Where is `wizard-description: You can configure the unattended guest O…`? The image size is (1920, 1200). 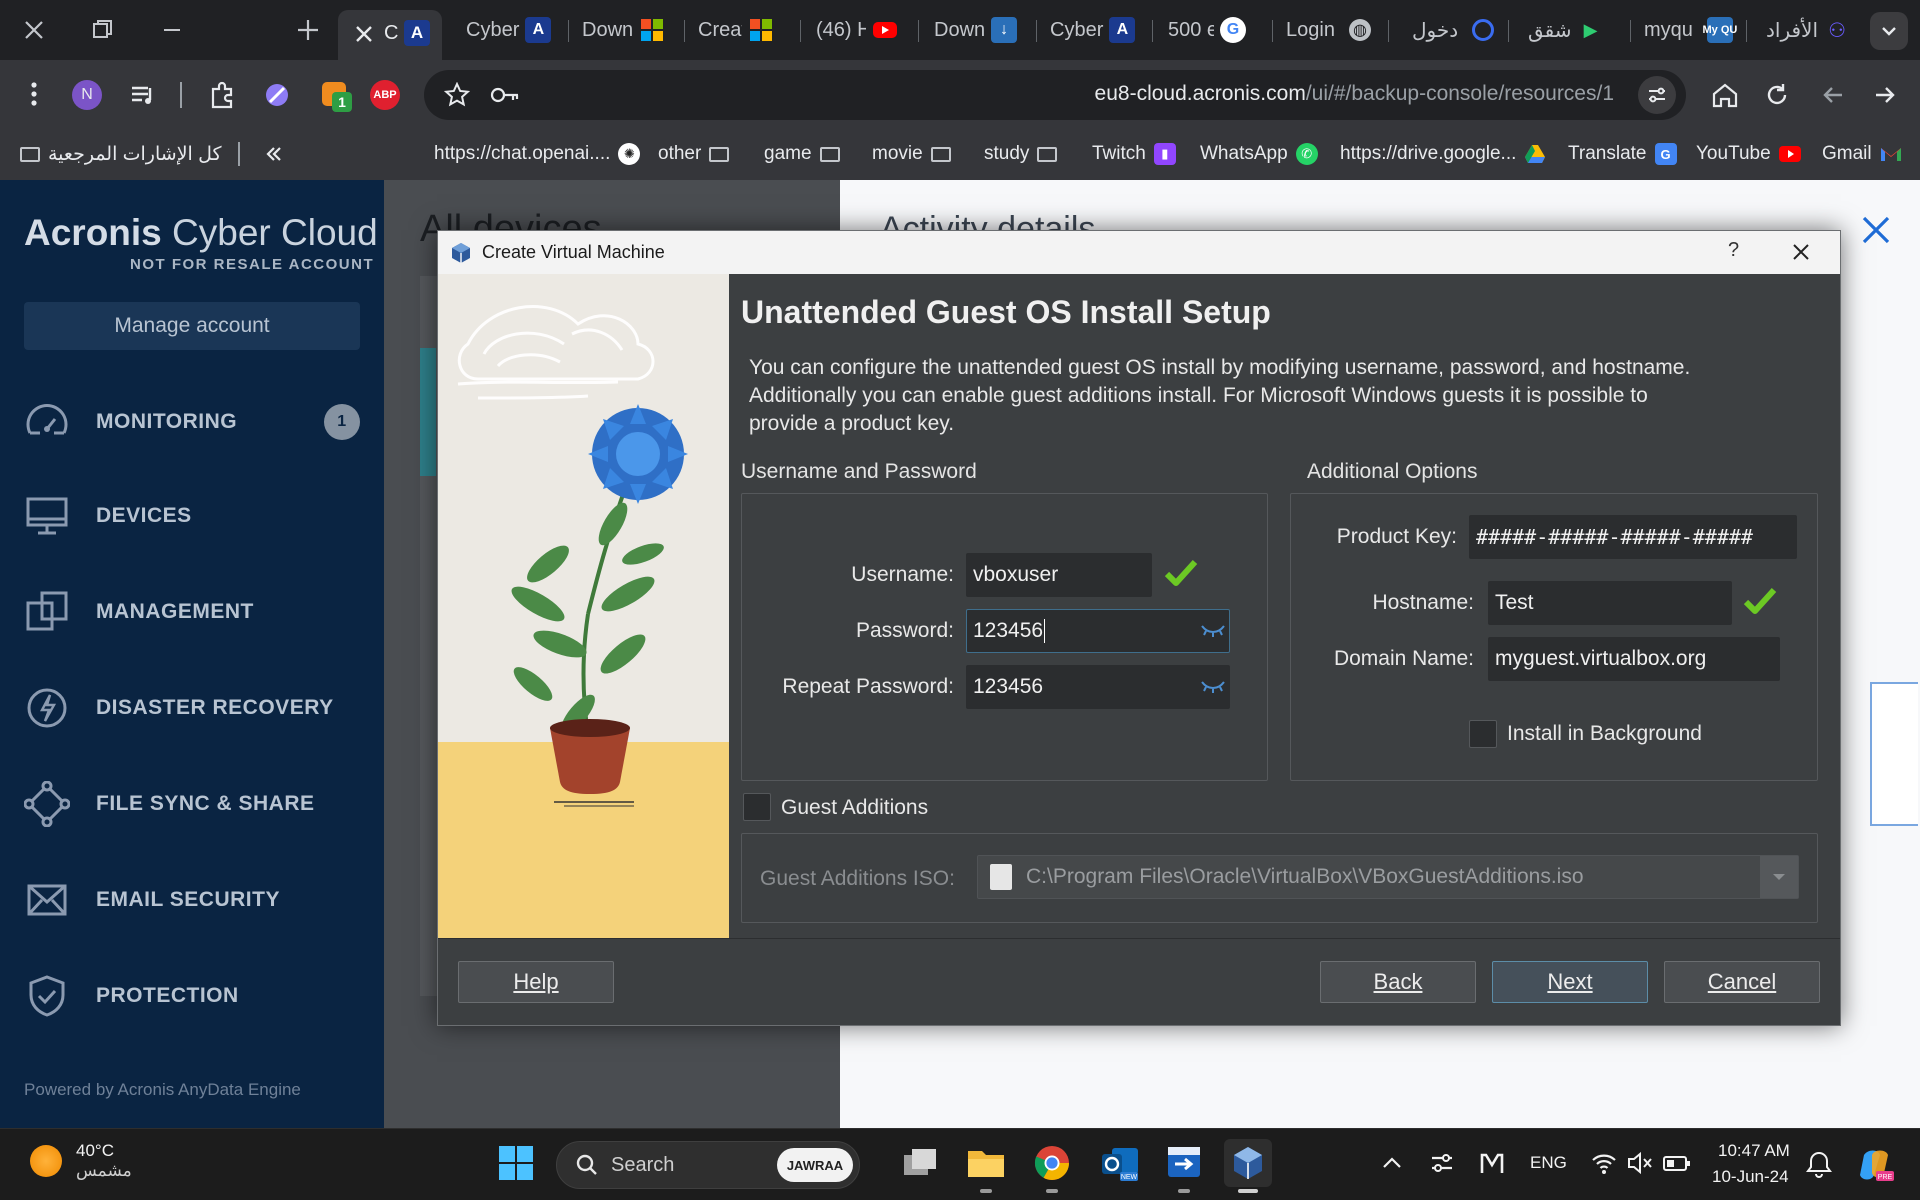
wizard-description: You can configure the unattended guest O… is located at coordinates (1220, 395).